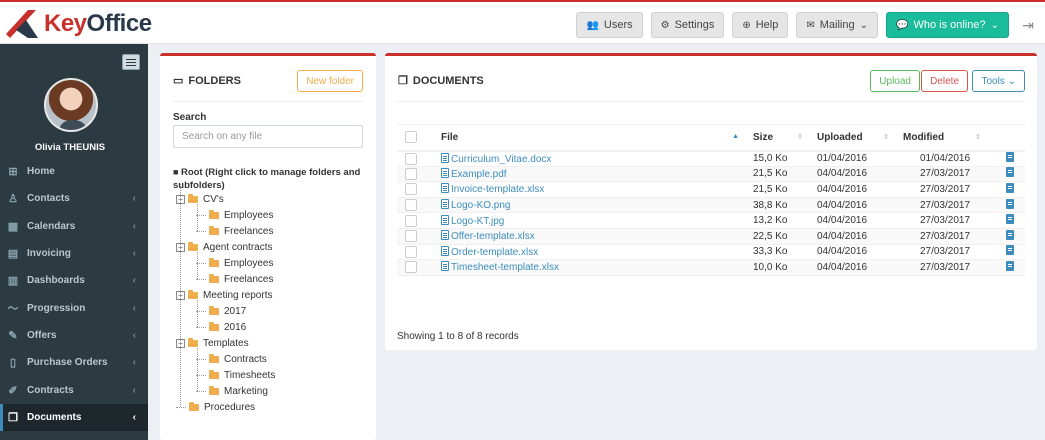 This screenshot has height=440, width=1045. What do you see at coordinates (74, 389) in the screenshot?
I see `sidebar-item-contracts: ✐ Contracts ‹` at bounding box center [74, 389].